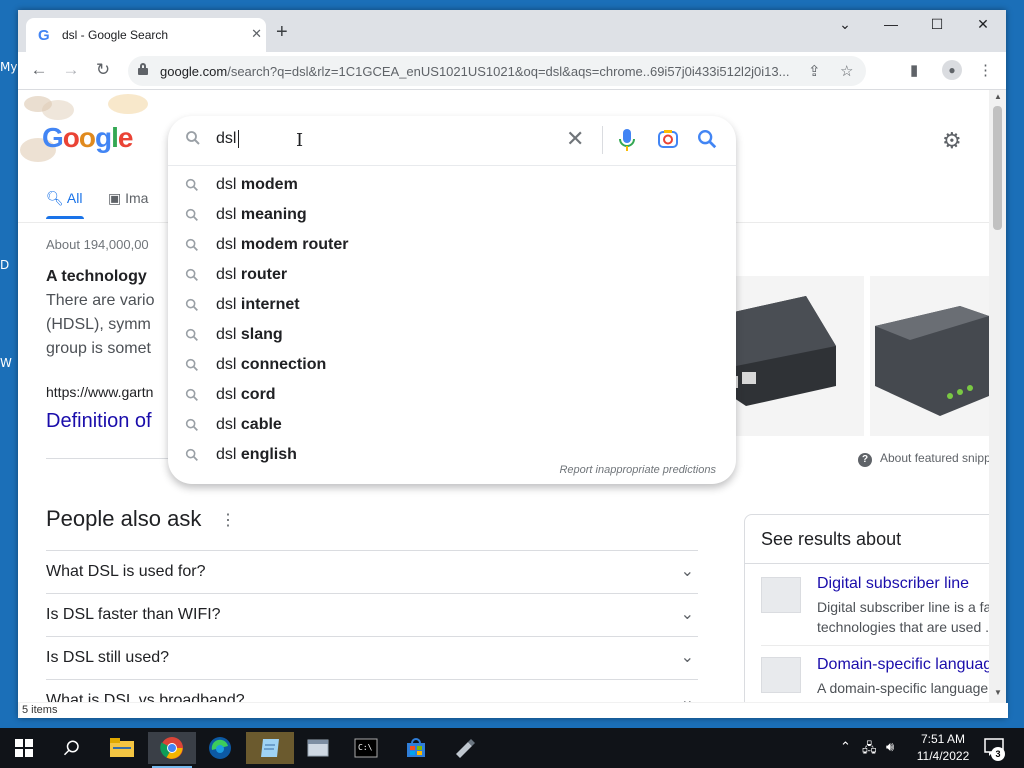 The height and width of the screenshot is (768, 1024). What do you see at coordinates (96, 276) in the screenshot?
I see `snippet-heading: A technology` at bounding box center [96, 276].